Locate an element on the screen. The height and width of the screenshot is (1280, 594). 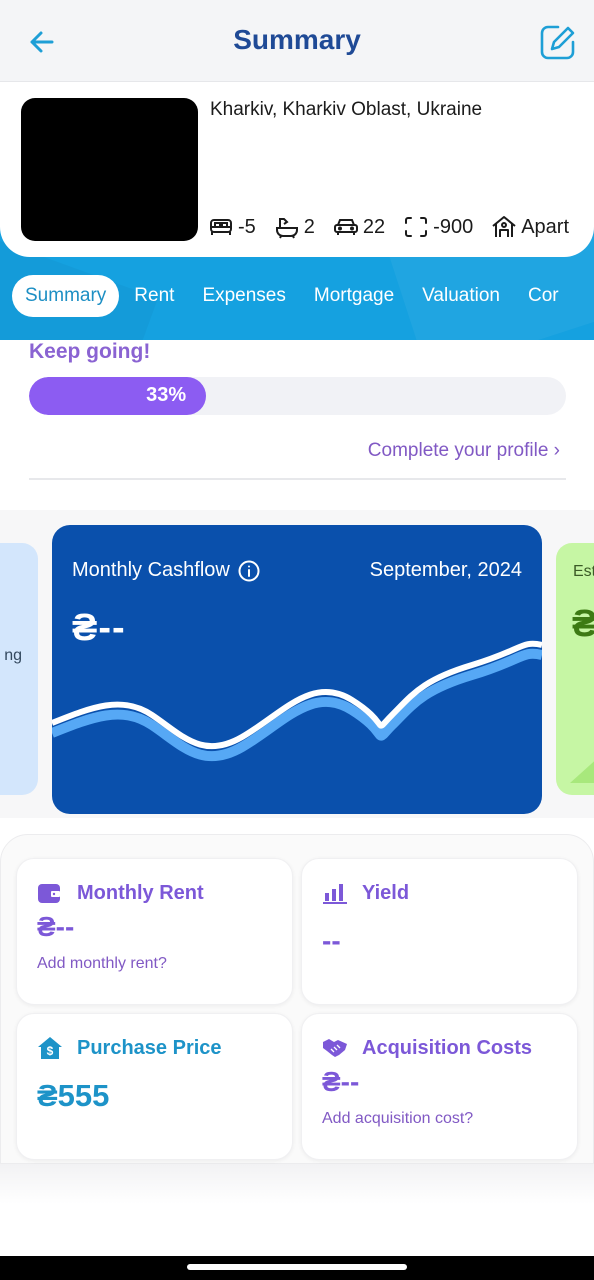
cashflow-title: Monthly Cashflow is located at coordinates (151, 570).